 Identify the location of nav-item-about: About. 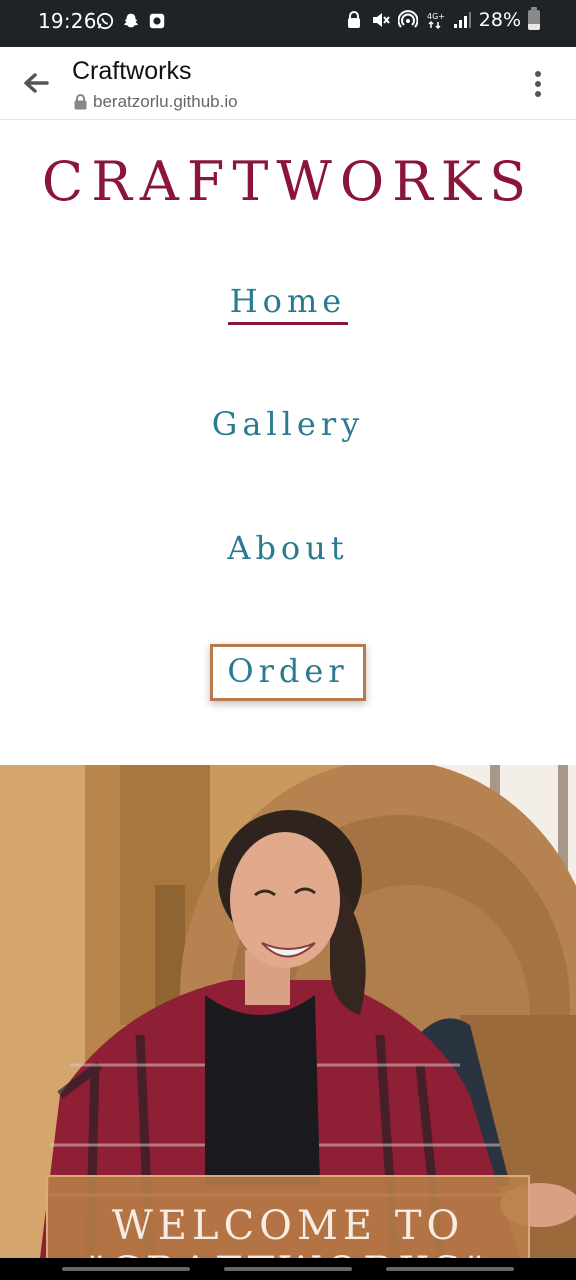
(288, 549).